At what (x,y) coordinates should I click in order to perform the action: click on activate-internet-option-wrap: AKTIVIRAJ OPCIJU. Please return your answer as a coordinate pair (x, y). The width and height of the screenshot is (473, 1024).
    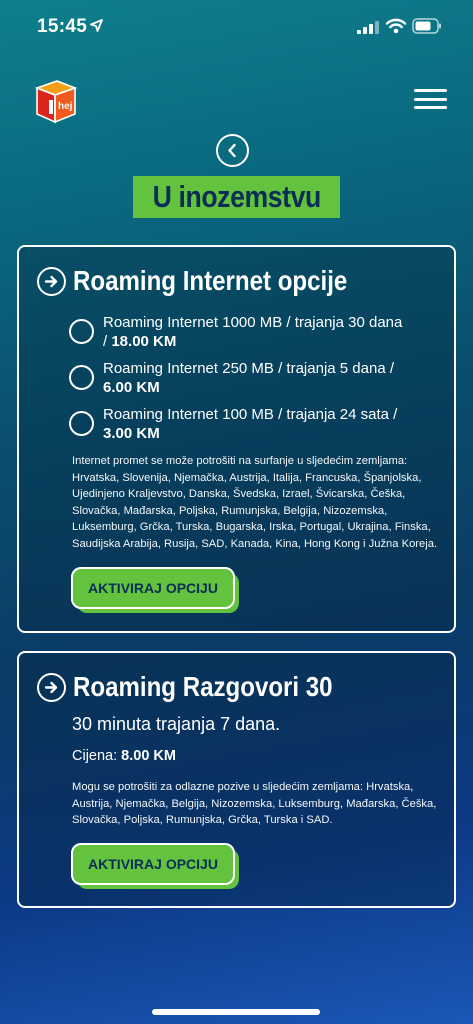
    Looking at the image, I should click on (155, 590).